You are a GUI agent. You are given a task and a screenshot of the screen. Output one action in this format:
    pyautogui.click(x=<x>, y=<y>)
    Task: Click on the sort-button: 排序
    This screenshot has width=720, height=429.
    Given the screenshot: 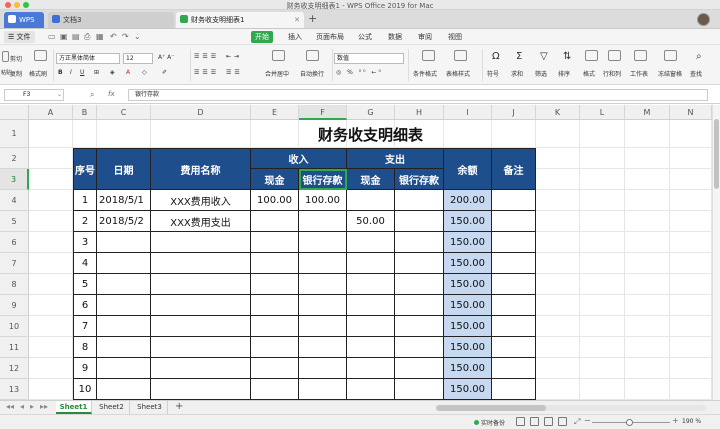 What is the action you would take?
    pyautogui.click(x=564, y=73)
    